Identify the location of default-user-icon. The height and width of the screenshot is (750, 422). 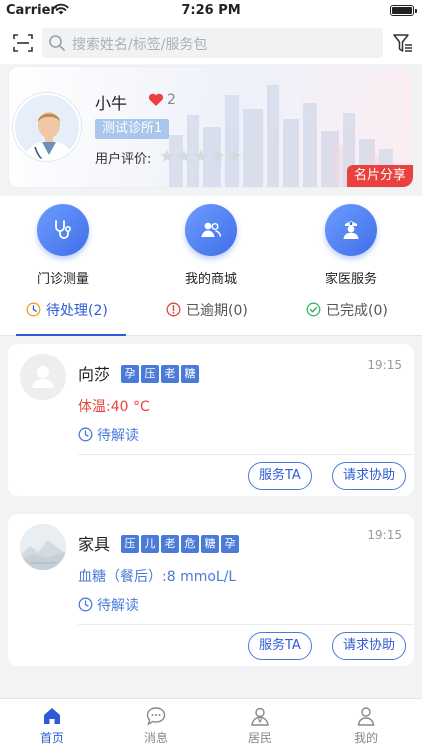
(43, 377).